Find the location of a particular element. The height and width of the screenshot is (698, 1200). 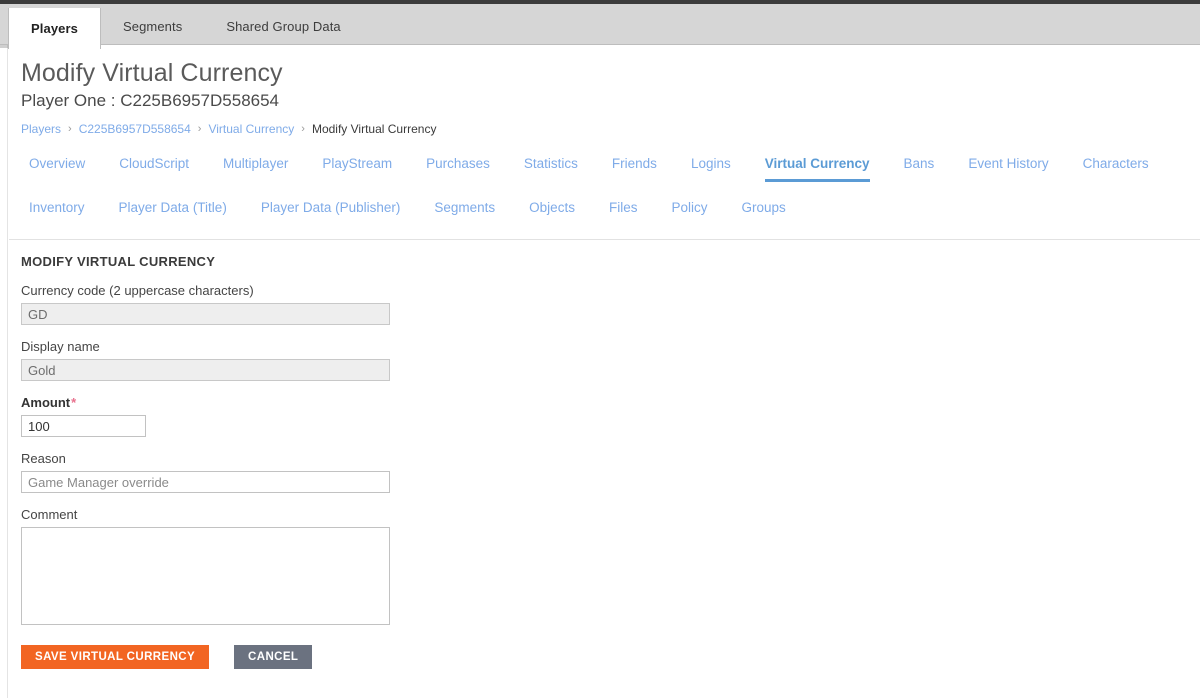

nav-item-friends: Friends is located at coordinates (634, 161).